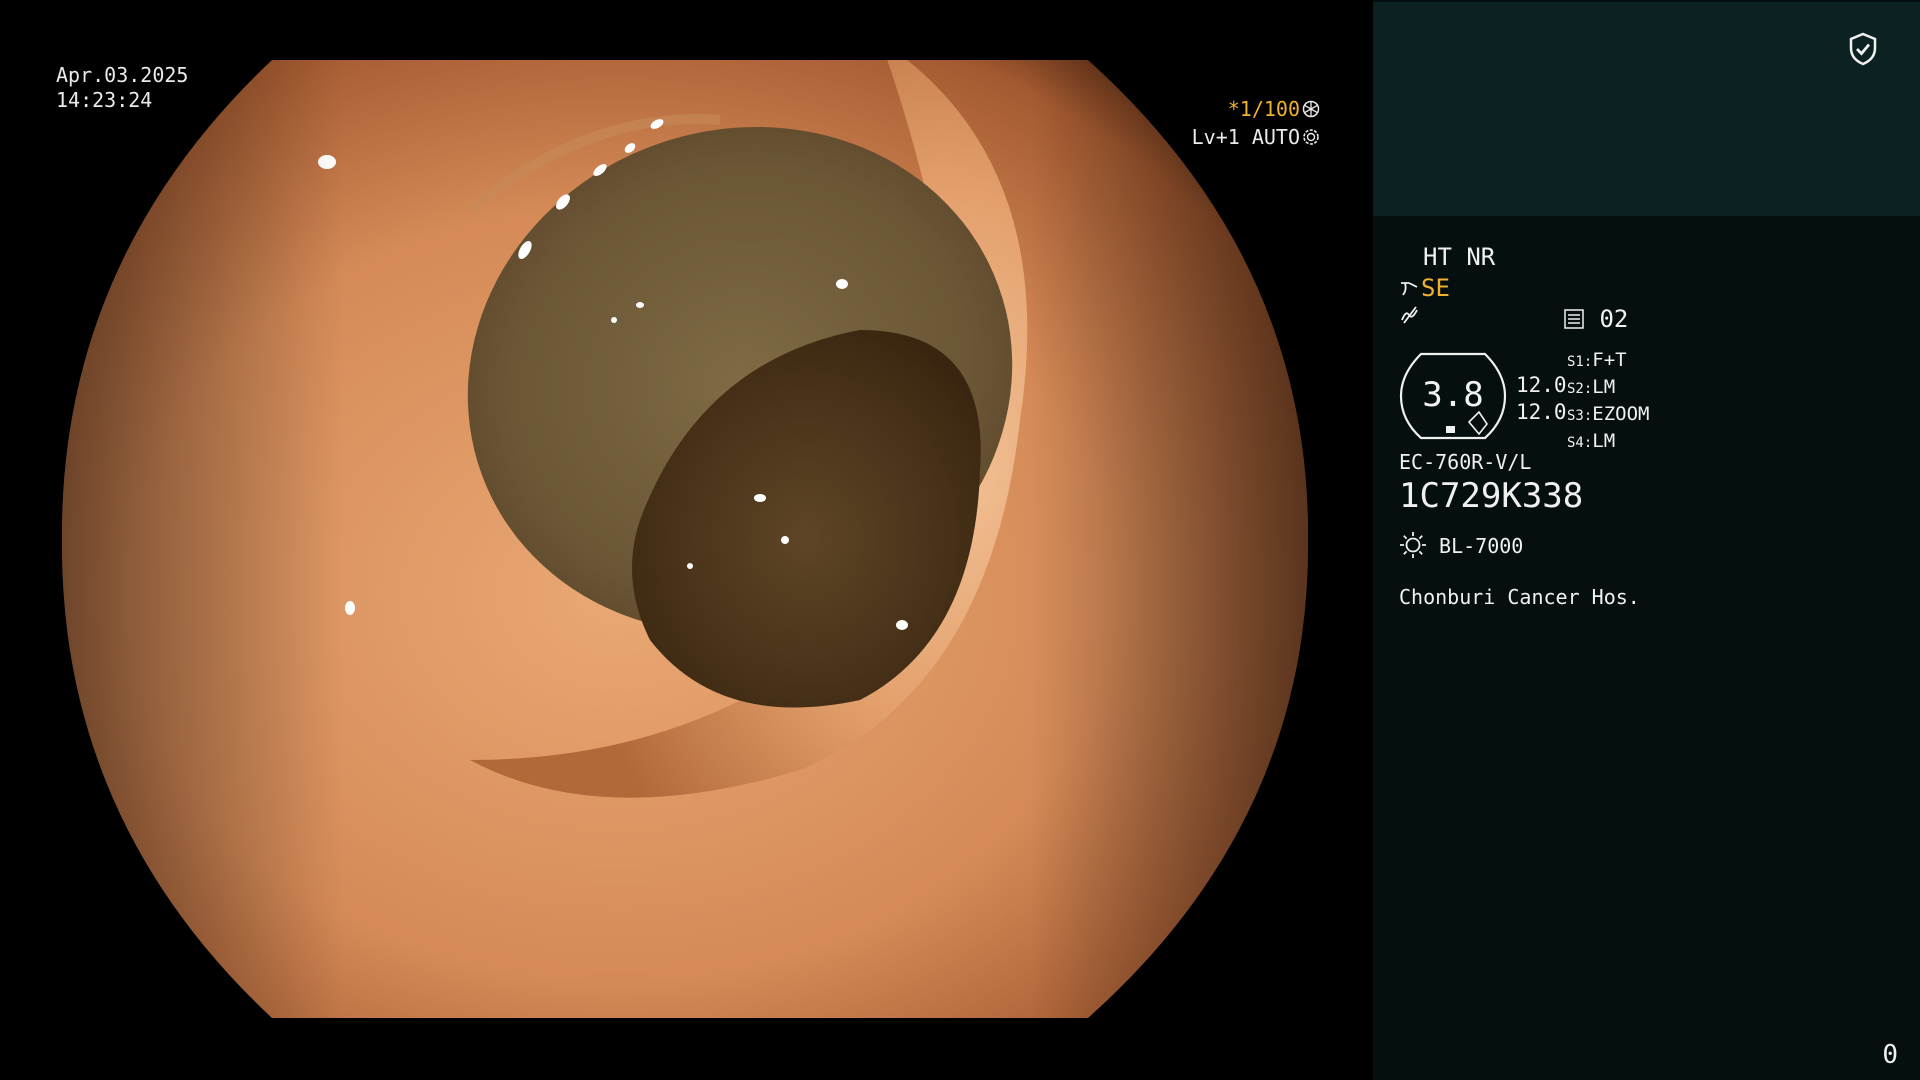 The height and width of the screenshot is (1080, 1920). I want to click on switch-row: S1:F+T, so click(1597, 360).